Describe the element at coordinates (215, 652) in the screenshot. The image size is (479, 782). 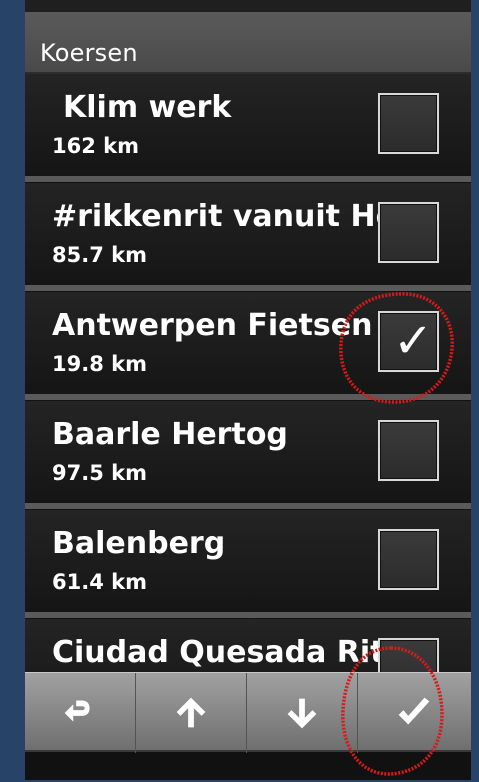
I see `course-title: Ciudad Quesada Rit` at that location.